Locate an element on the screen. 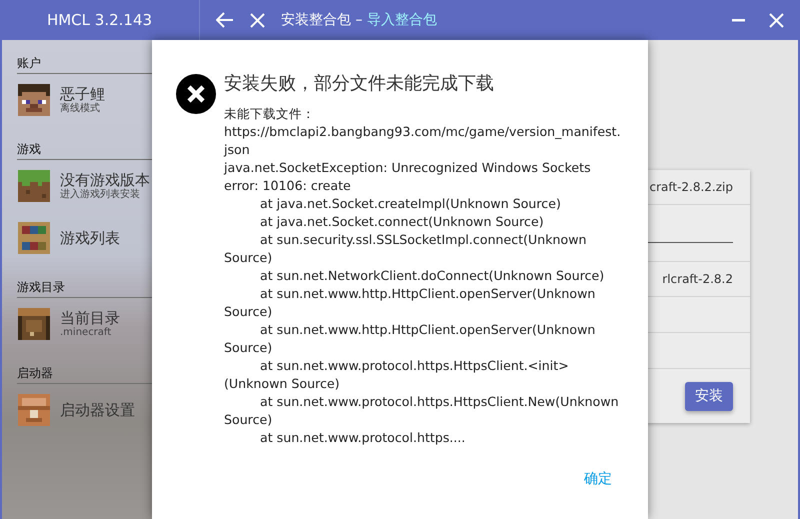 The image size is (800, 519). stack-trace-line: at sun.net.www.protocol.https.HttpsClient.<init>(Unknown Source) is located at coordinates (397, 375).